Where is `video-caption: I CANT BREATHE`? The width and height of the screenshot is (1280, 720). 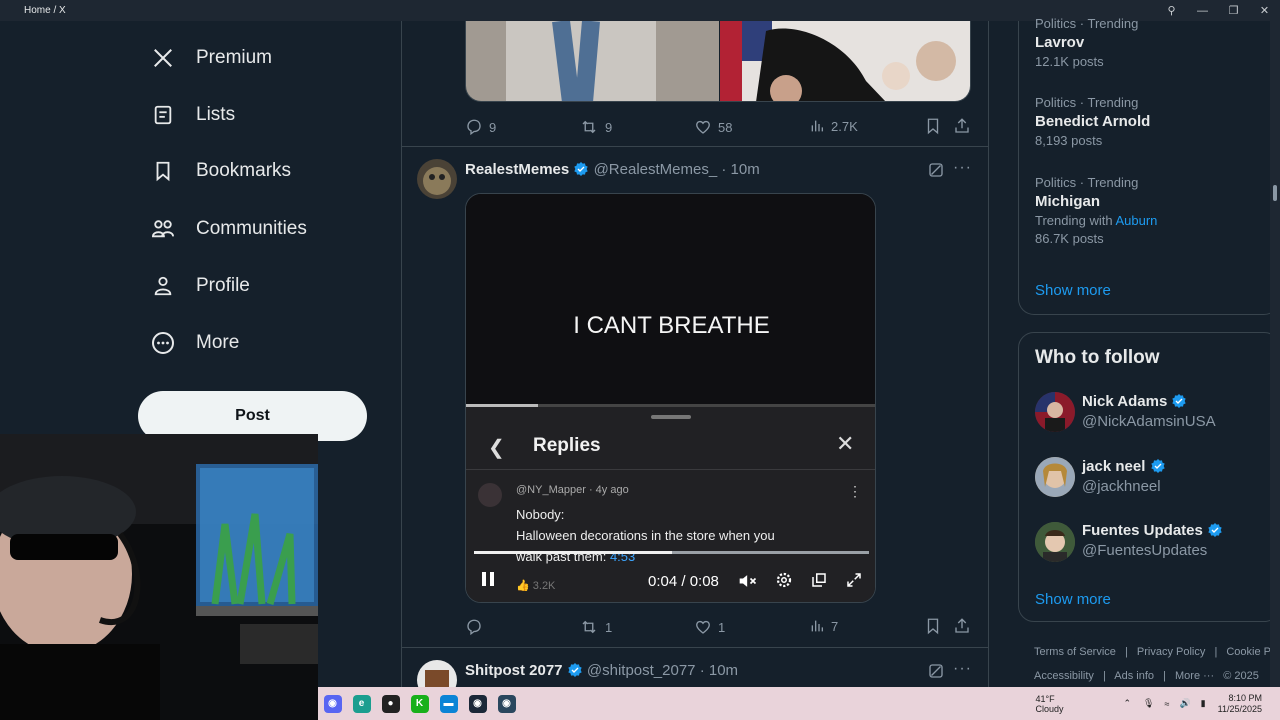 video-caption: I CANT BREATHE is located at coordinates (671, 325).